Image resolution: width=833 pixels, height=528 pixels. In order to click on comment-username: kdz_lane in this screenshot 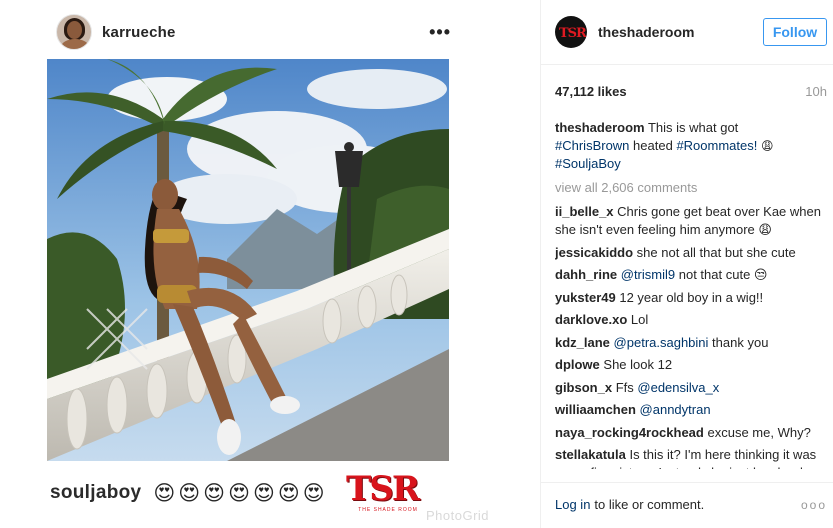, I will do `click(582, 342)`.